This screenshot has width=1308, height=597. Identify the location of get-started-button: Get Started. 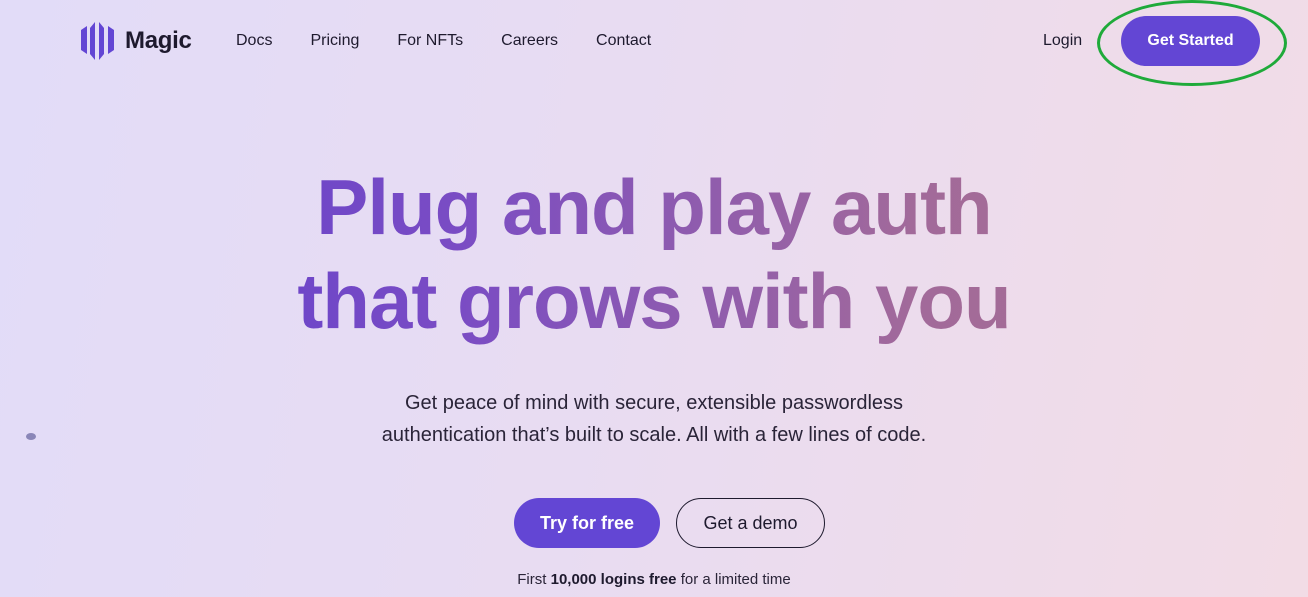
(1190, 41).